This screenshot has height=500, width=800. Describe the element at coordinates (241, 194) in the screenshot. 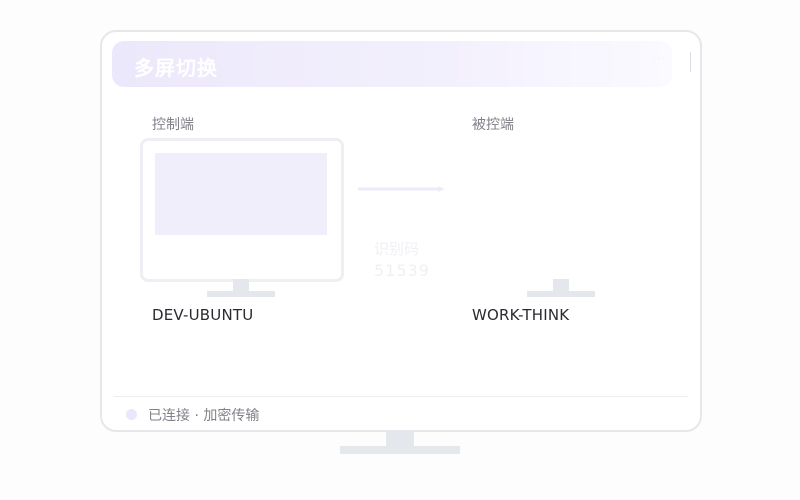

I see `controller-display` at that location.